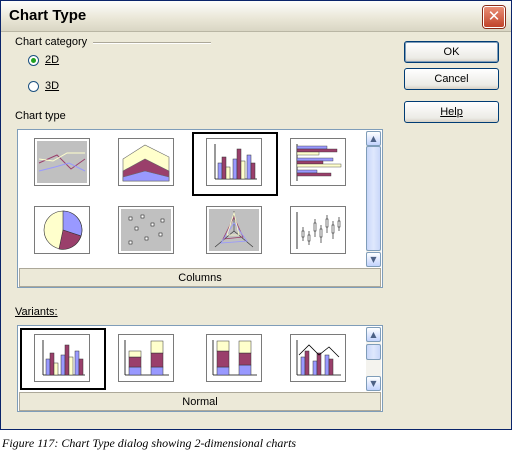 The height and width of the screenshot is (455, 514). What do you see at coordinates (256, 16) in the screenshot?
I see `title-bar: Chart Type ✕` at bounding box center [256, 16].